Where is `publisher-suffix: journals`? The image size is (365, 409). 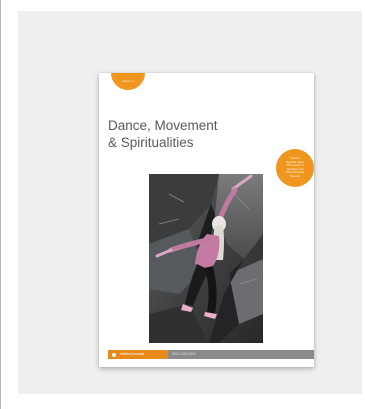
publisher-suffix: journals is located at coordinates (138, 354).